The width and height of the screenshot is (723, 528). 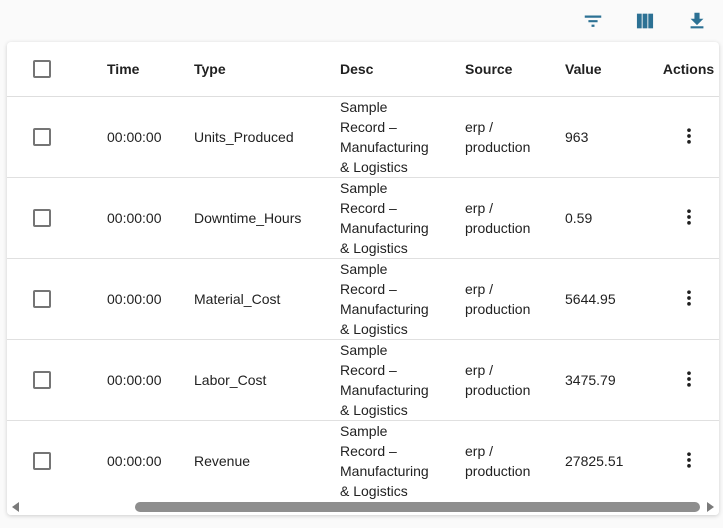 I want to click on download-icon, so click(x=697, y=21).